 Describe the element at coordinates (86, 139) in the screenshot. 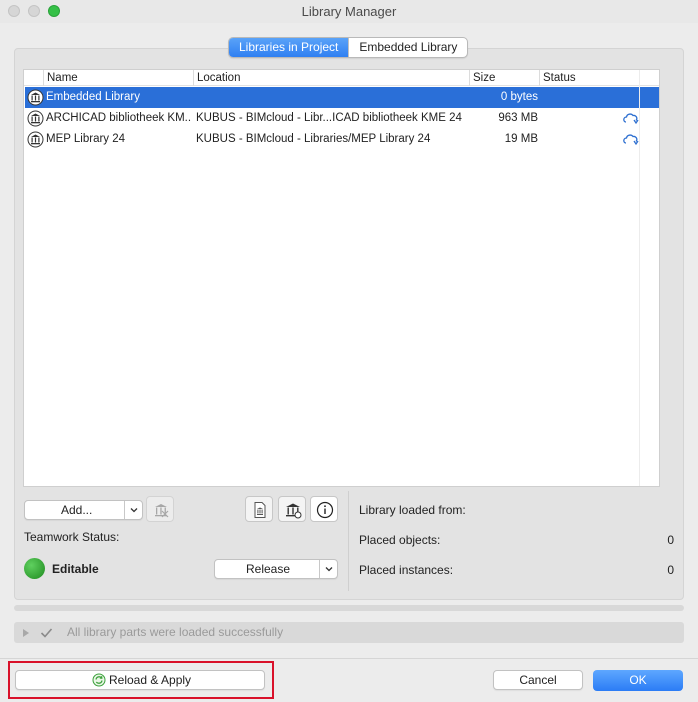

I see `row-name: MEP Library 24` at that location.